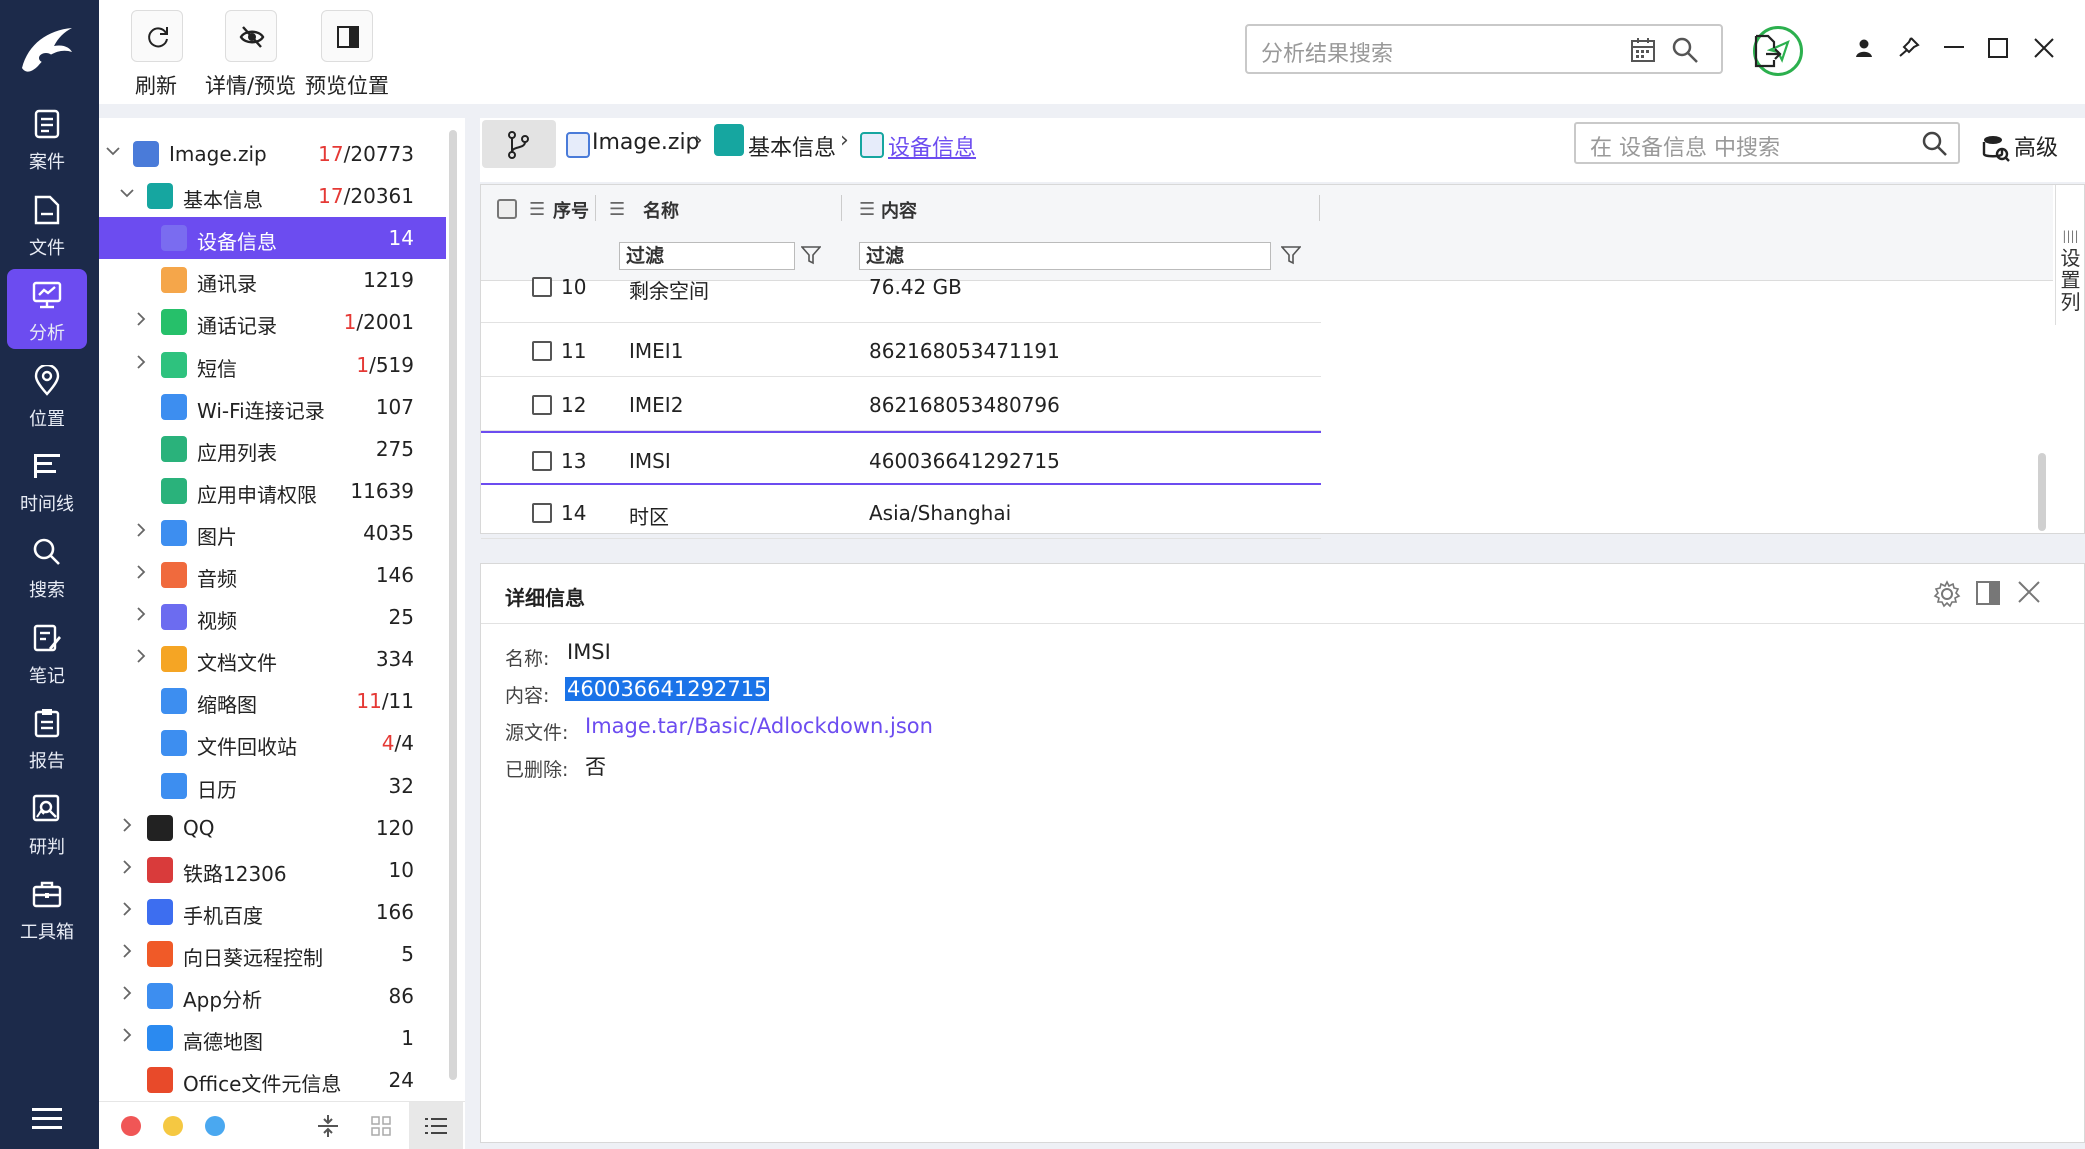 The height and width of the screenshot is (1149, 2085). Describe the element at coordinates (272, 491) in the screenshot. I see `tree-item: 应用申请权限 11639` at that location.